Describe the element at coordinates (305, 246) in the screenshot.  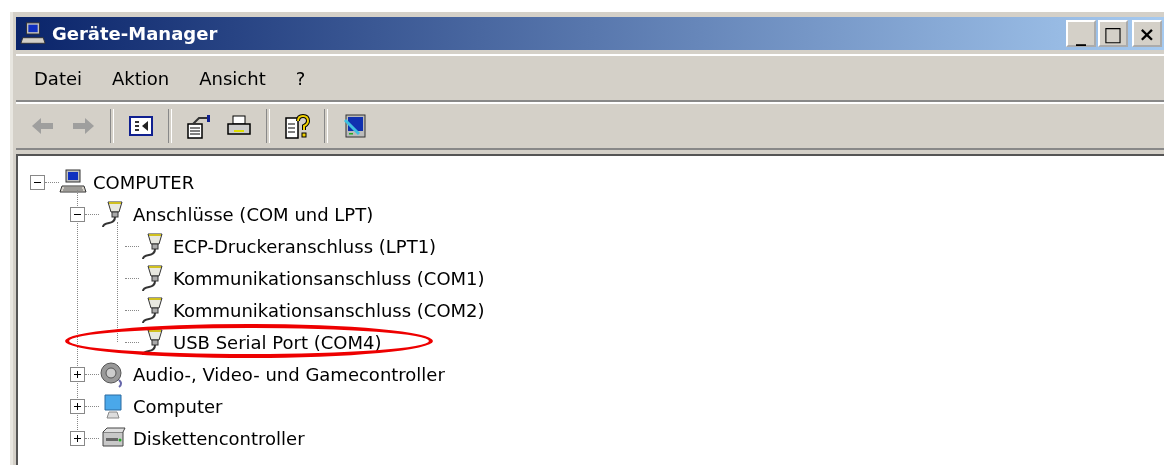
I see `tree-item: ECP-Druckeranschluss (LPT1)` at that location.